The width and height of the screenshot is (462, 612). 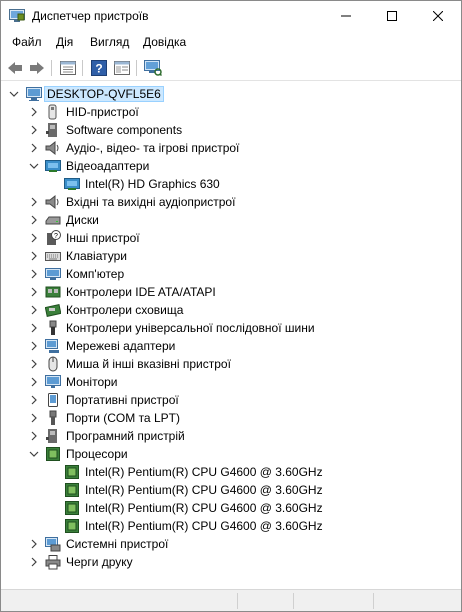 What do you see at coordinates (153, 148) in the screenshot?
I see `tree-node-label: Аудіо-, відео- та ігрові пристрої` at bounding box center [153, 148].